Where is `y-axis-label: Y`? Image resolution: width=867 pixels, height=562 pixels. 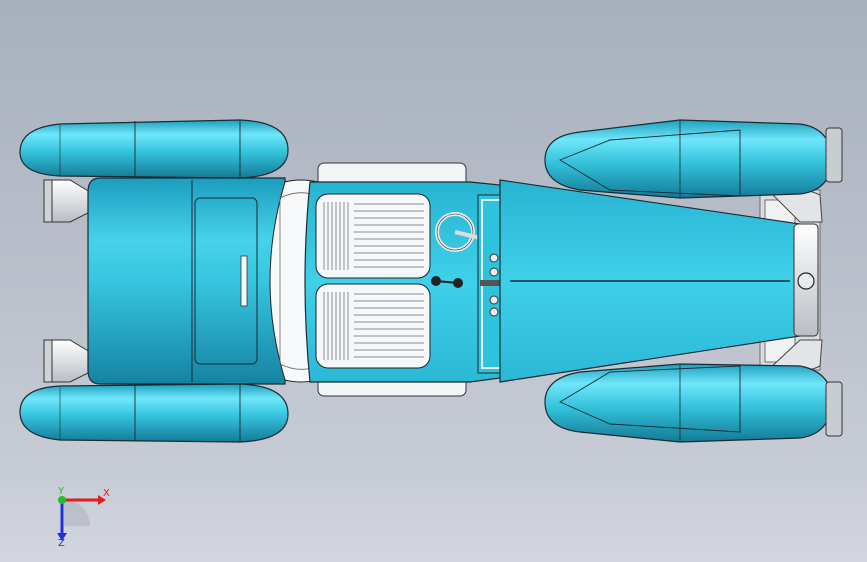 y-axis-label: Y is located at coordinates (61, 491).